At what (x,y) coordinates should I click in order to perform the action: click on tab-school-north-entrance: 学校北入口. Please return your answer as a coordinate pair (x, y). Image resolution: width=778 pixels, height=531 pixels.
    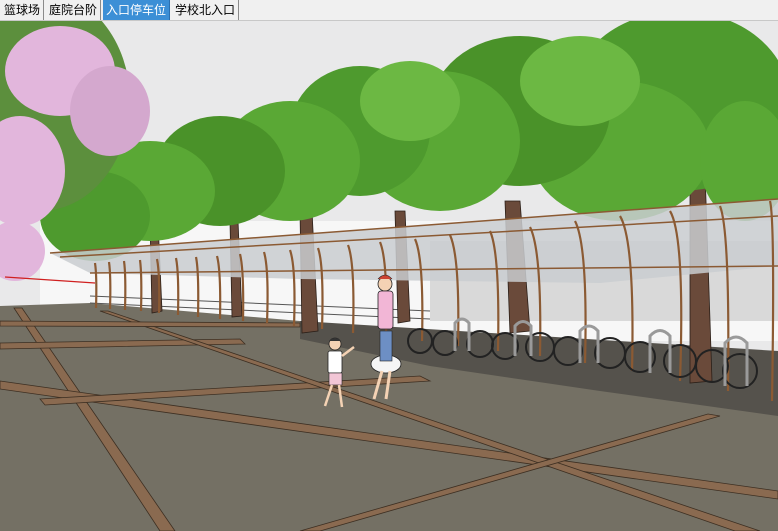
    Looking at the image, I should click on (206, 10).